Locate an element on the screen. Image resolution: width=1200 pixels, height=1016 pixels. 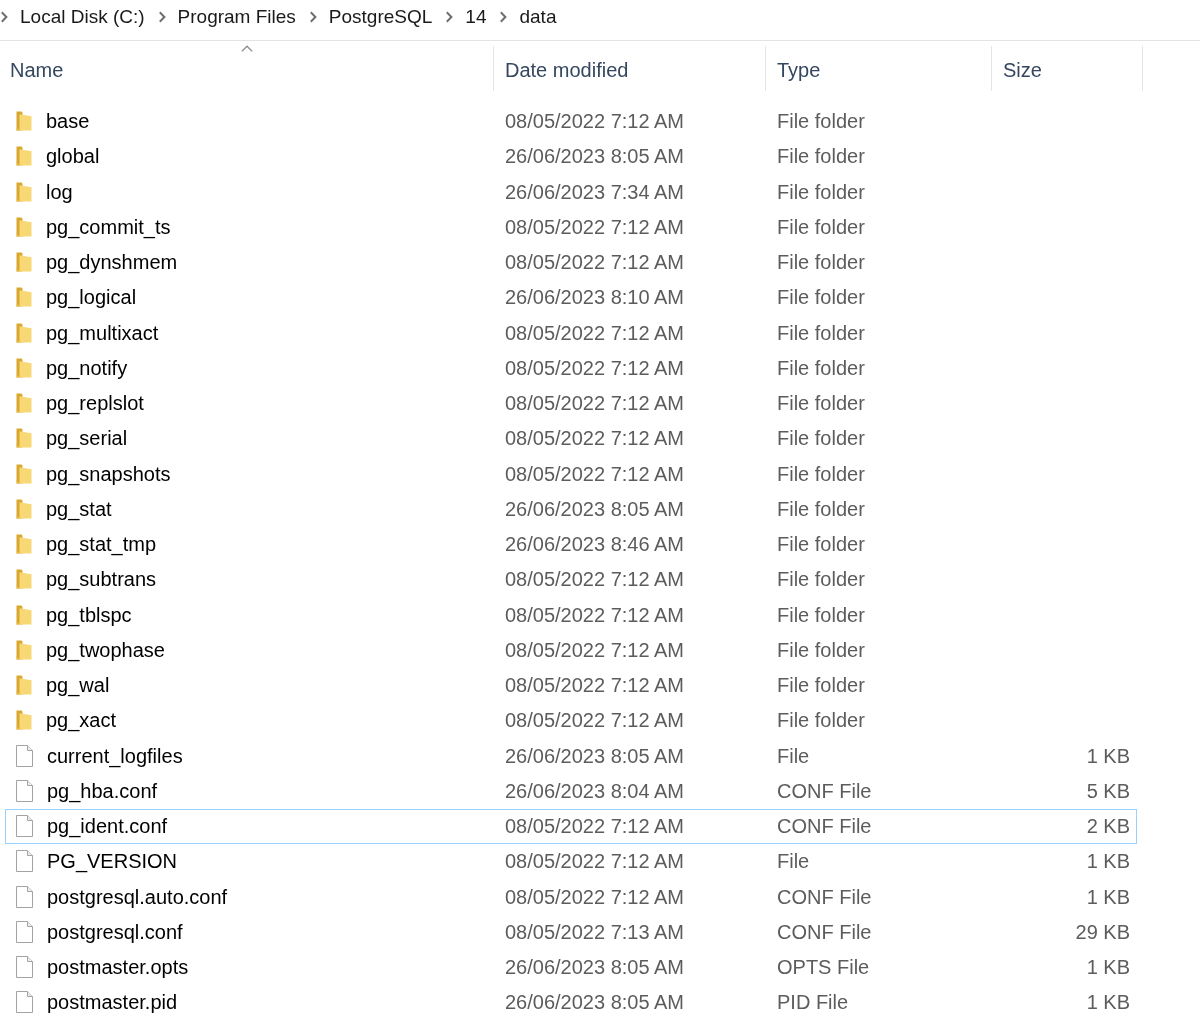
file-row: pg_xact 08/05/2022 7:12 AM File folder is located at coordinates (571, 720).